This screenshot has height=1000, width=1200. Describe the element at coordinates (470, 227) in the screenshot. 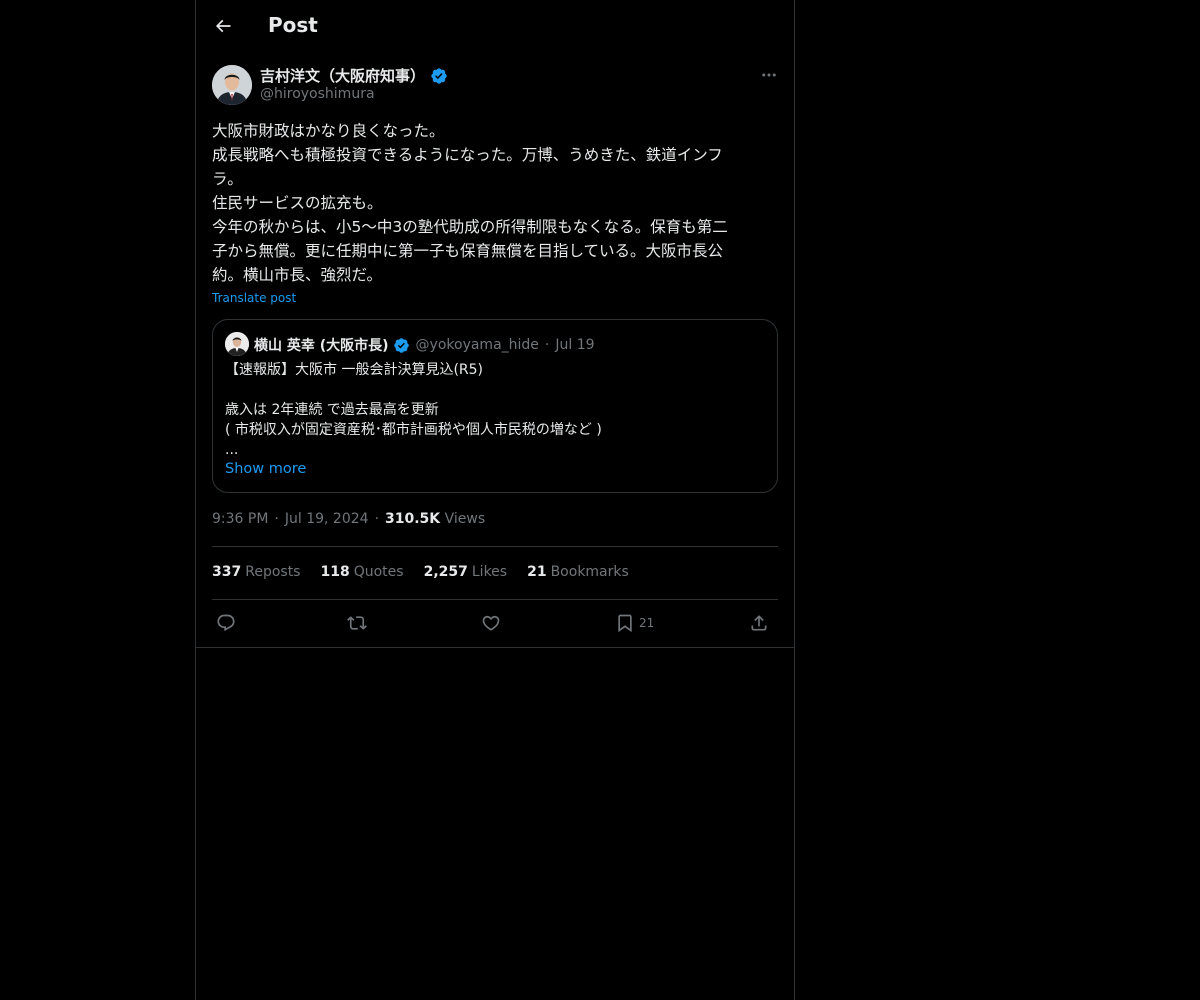

I see `post-text-line: 今年の秋からは、小5〜中3の塾代助成の所得制限もなくなる。保育も第二` at that location.